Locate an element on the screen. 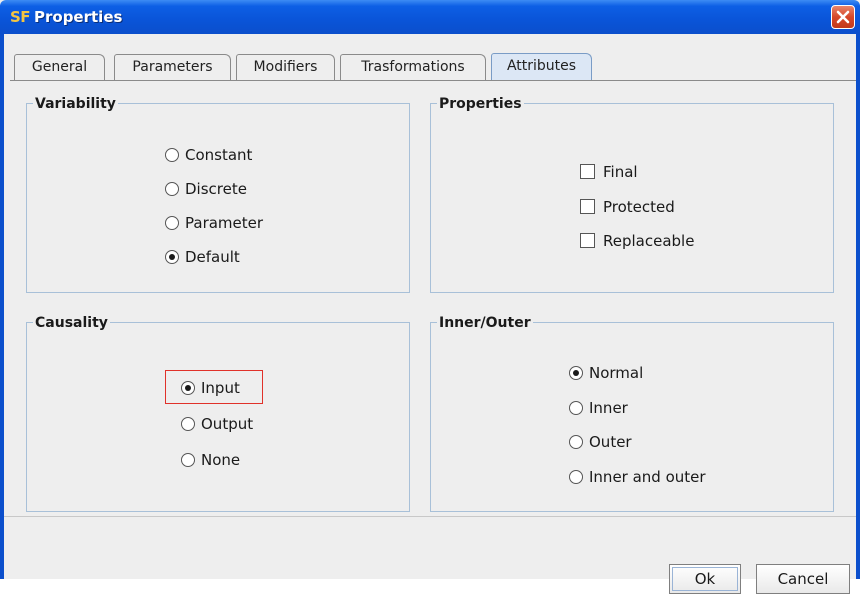 The image size is (860, 594). ok-button: Ok is located at coordinates (705, 579).